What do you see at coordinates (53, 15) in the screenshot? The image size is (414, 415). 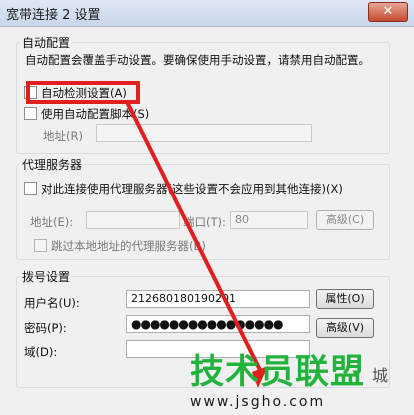 I see `window-title: 宽带连接 2 设置` at bounding box center [53, 15].